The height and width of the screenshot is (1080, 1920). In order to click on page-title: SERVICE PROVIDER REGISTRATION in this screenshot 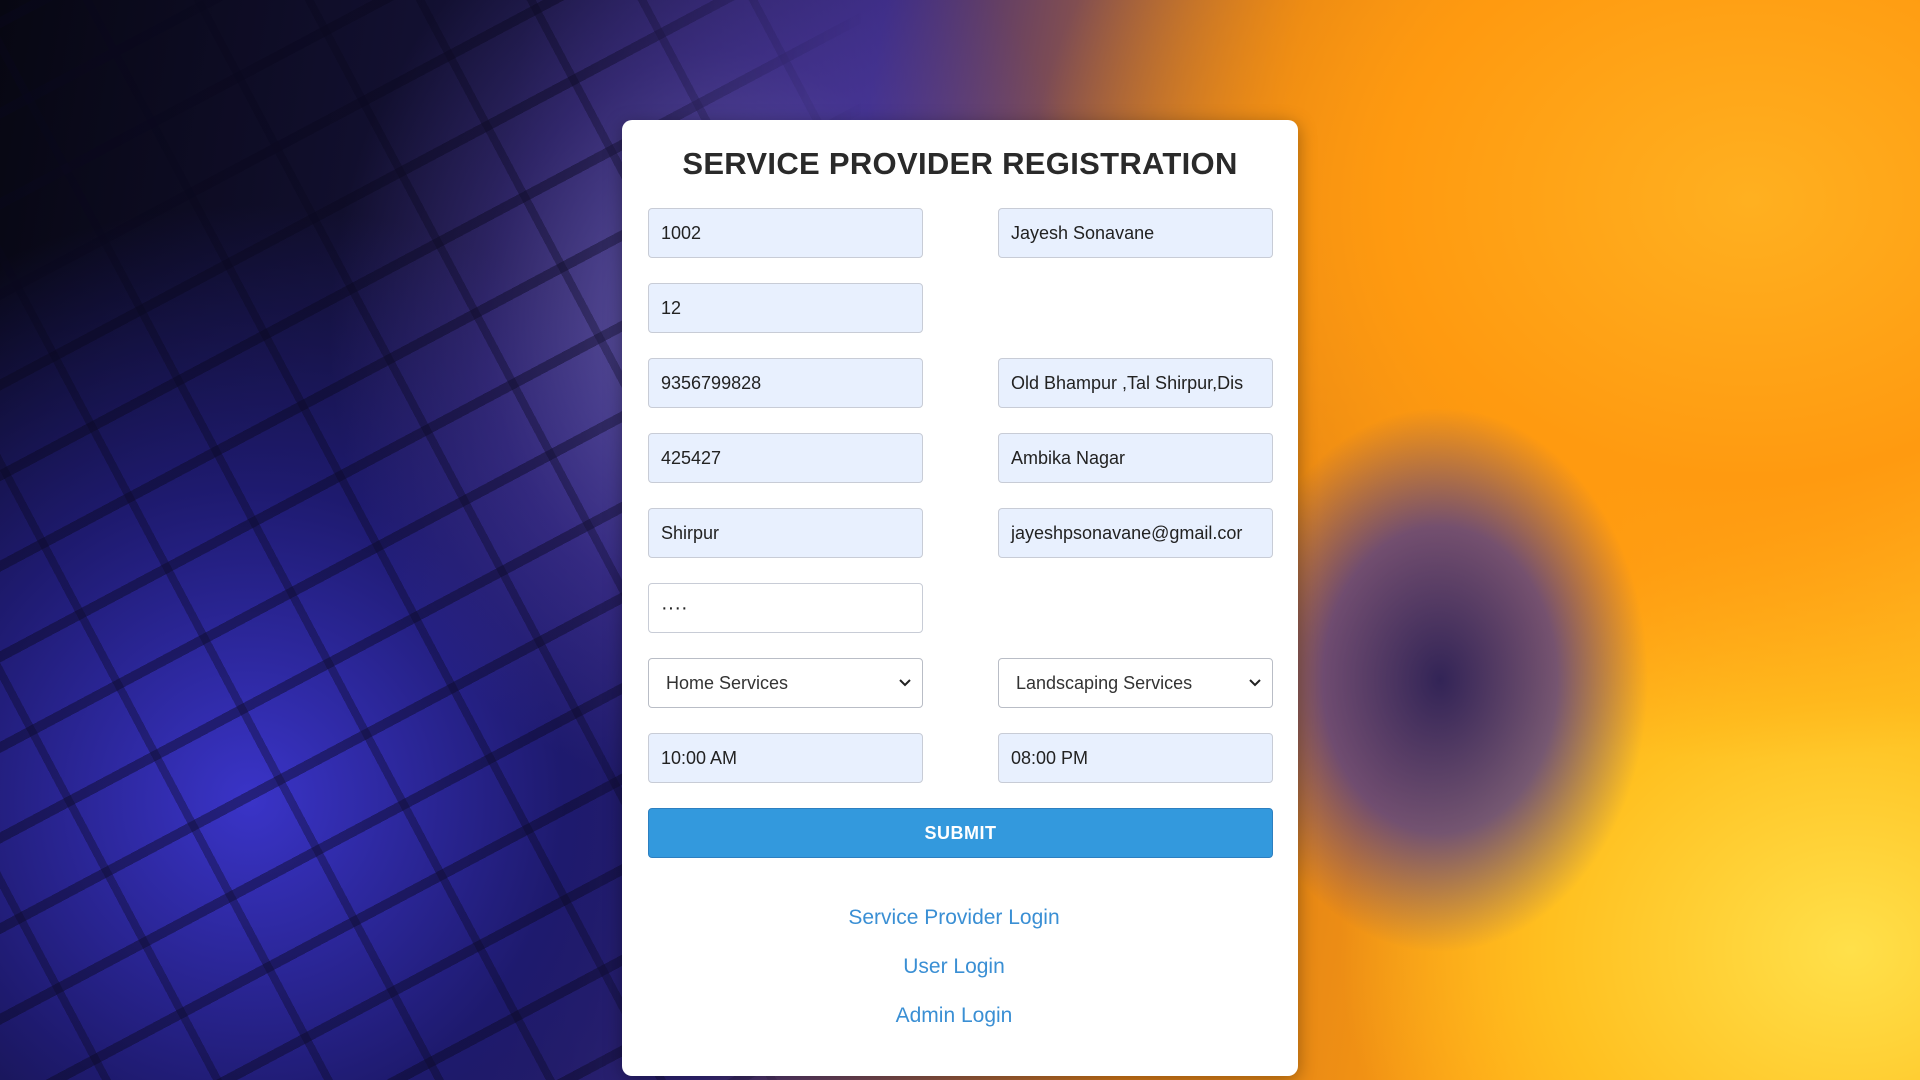, I will do `click(960, 163)`.